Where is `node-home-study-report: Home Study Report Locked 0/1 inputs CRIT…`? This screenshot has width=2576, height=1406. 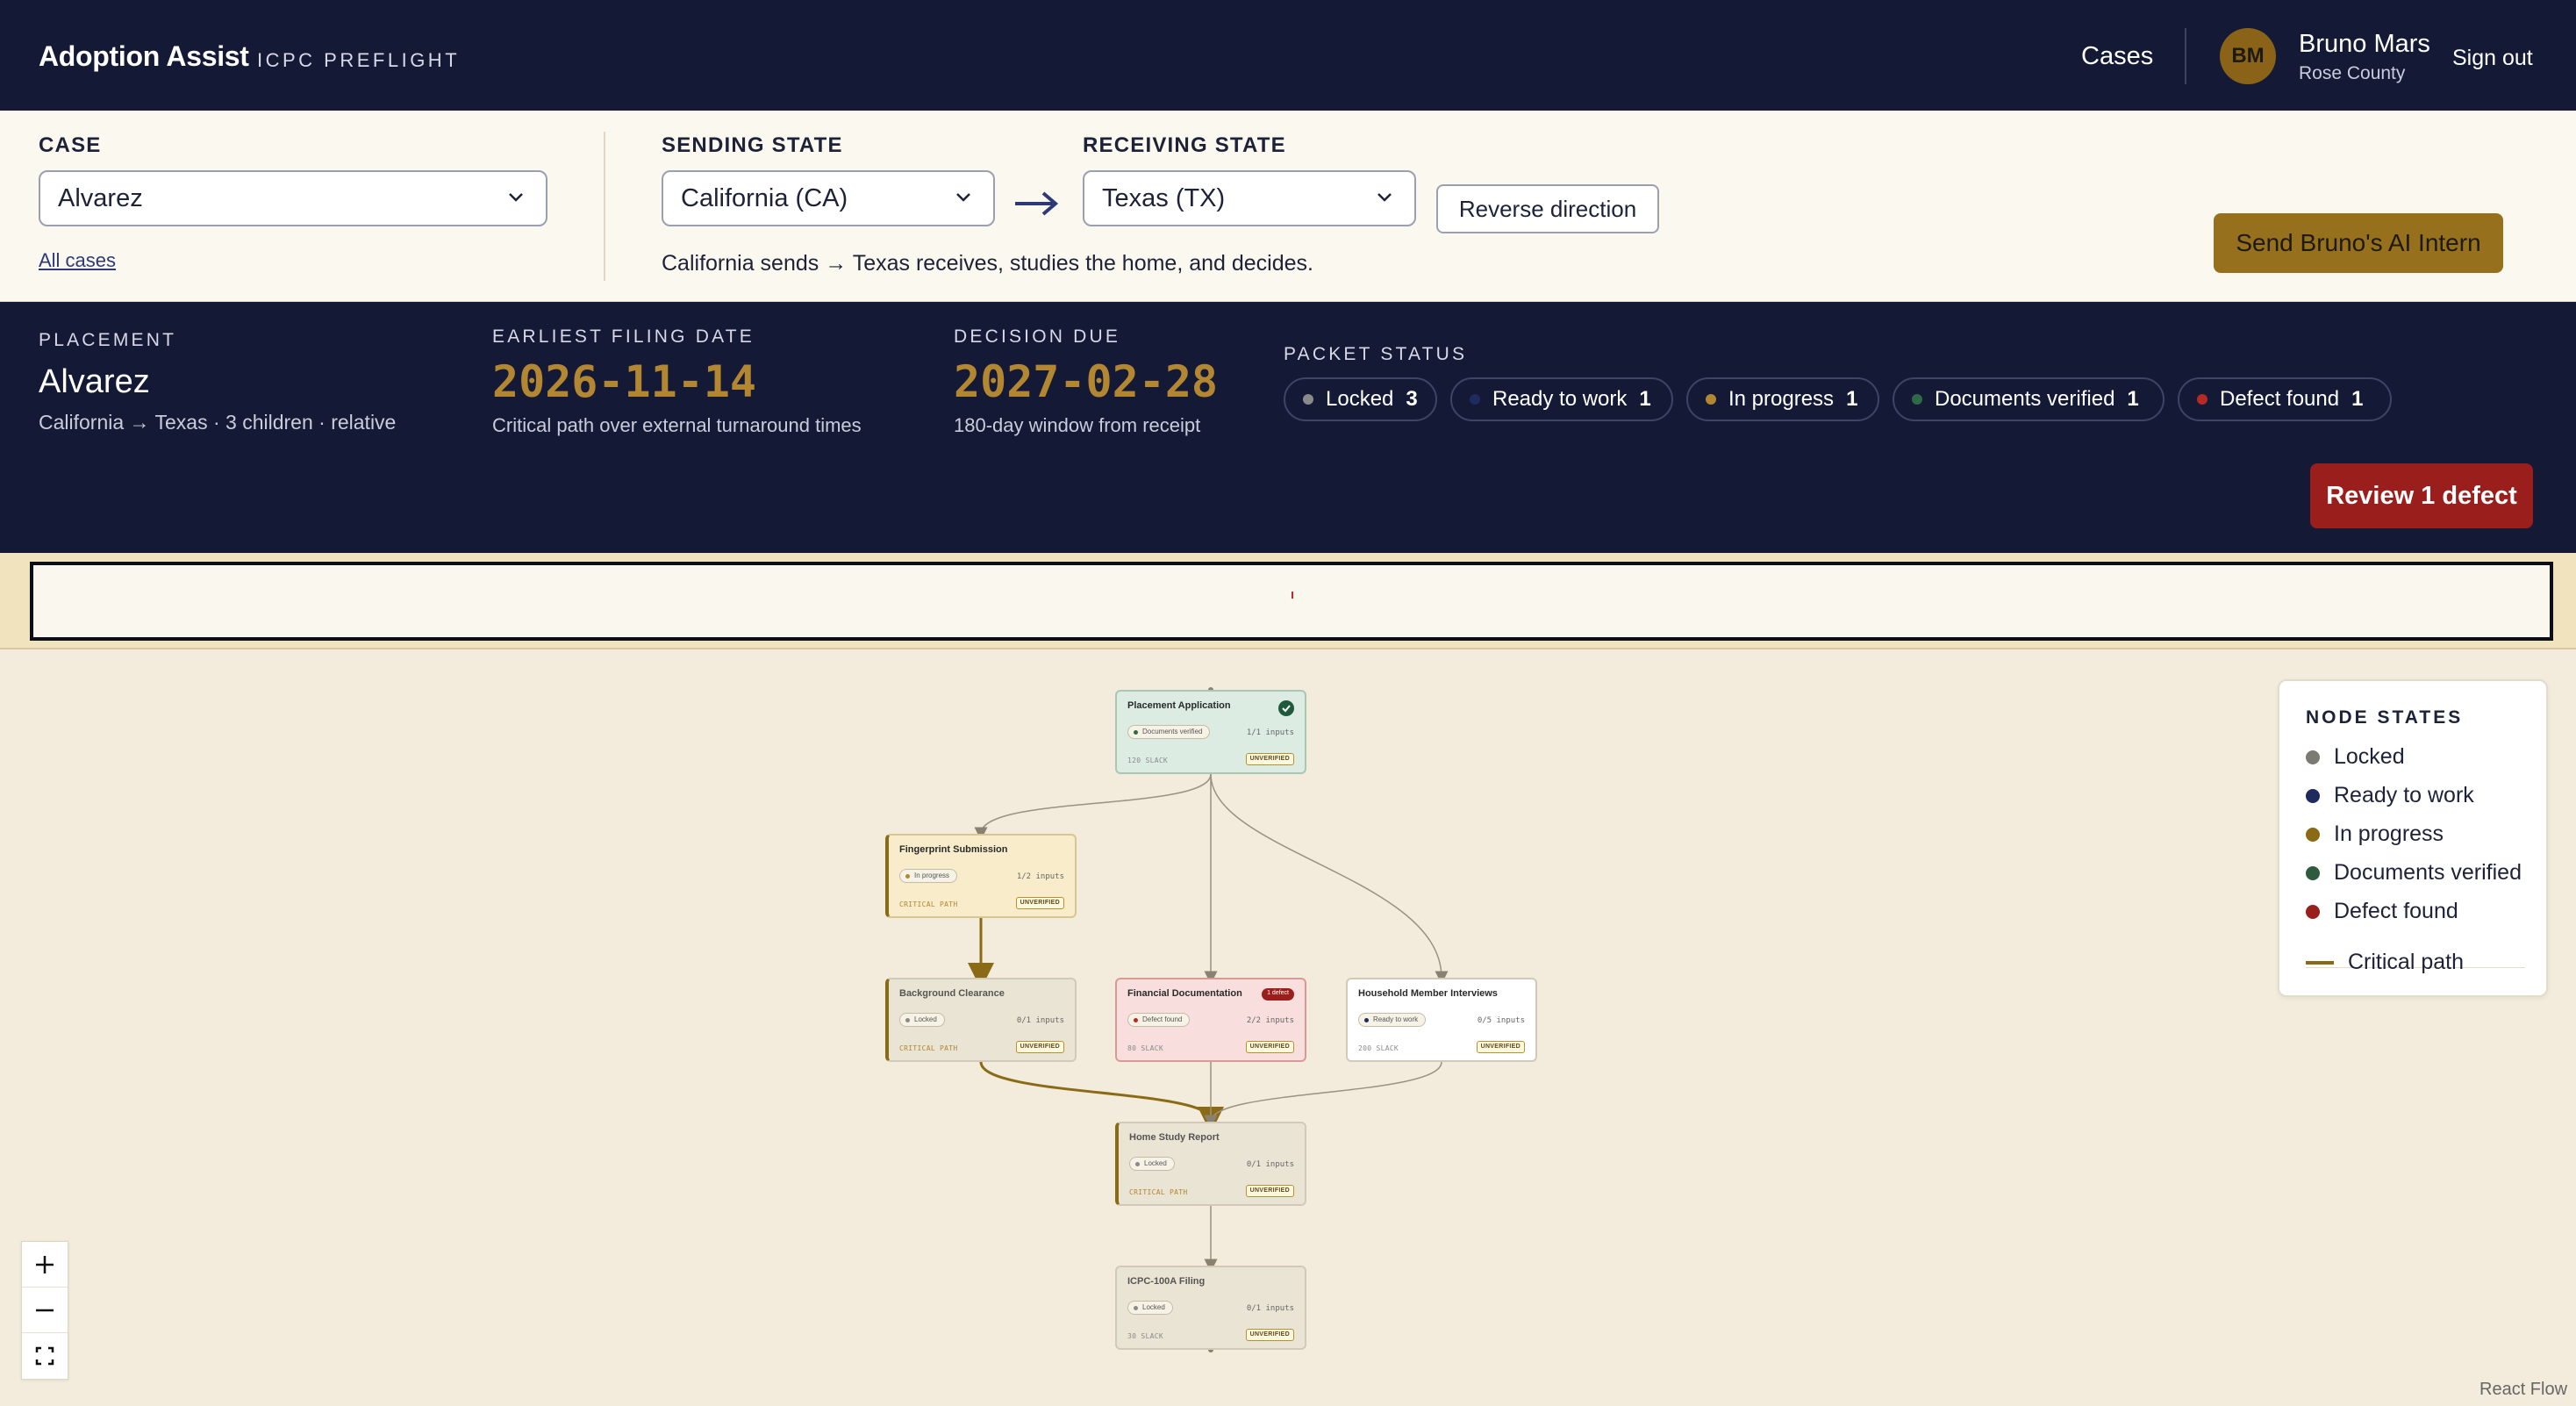 node-home-study-report: Home Study Report Locked 0/1 inputs CRIT… is located at coordinates (1210, 1164).